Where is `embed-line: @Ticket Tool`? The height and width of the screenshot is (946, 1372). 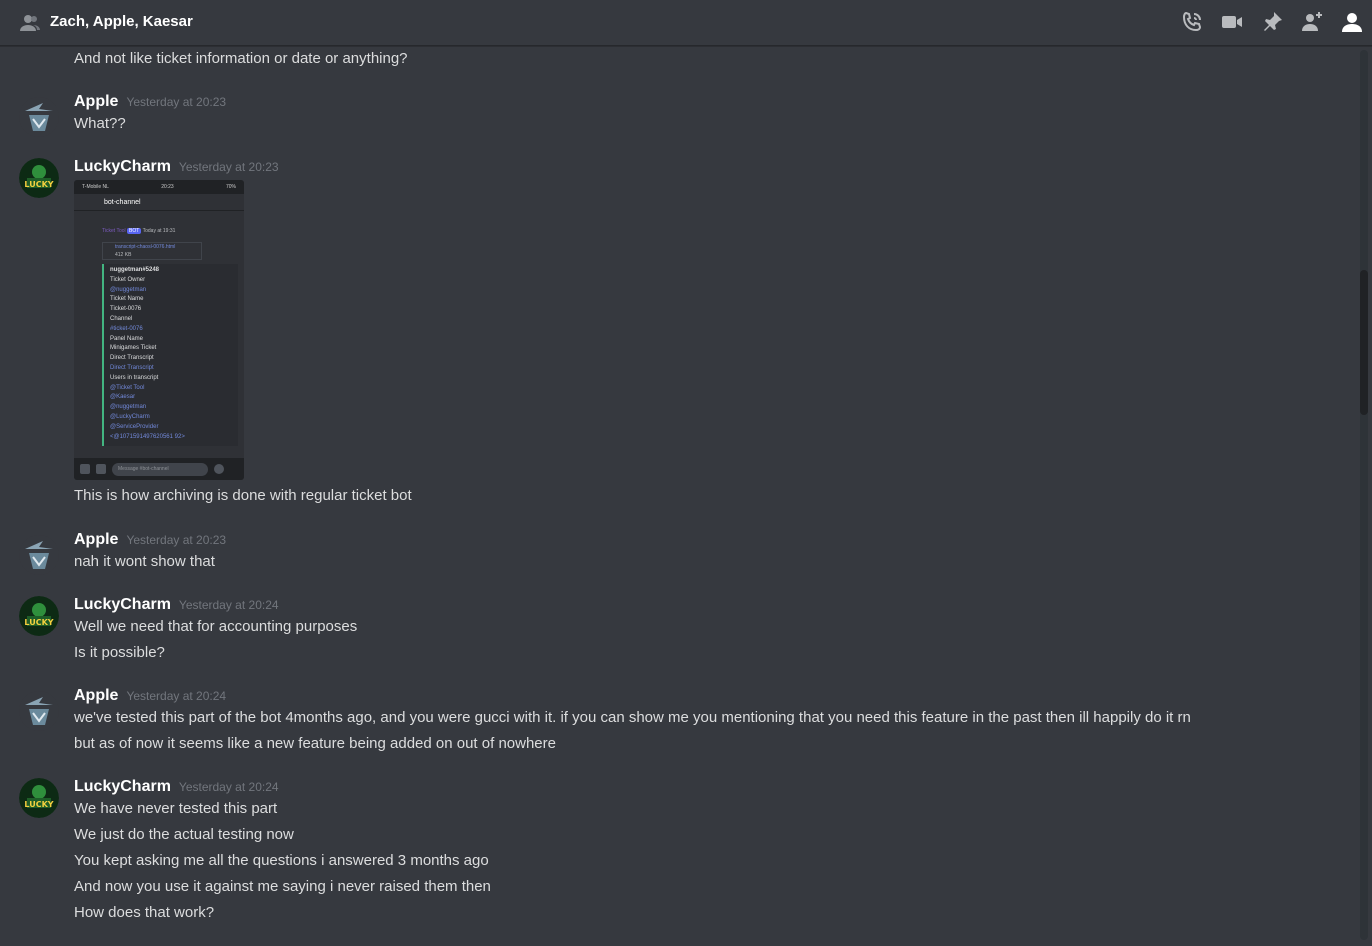 embed-line: @Ticket Tool is located at coordinates (127, 387).